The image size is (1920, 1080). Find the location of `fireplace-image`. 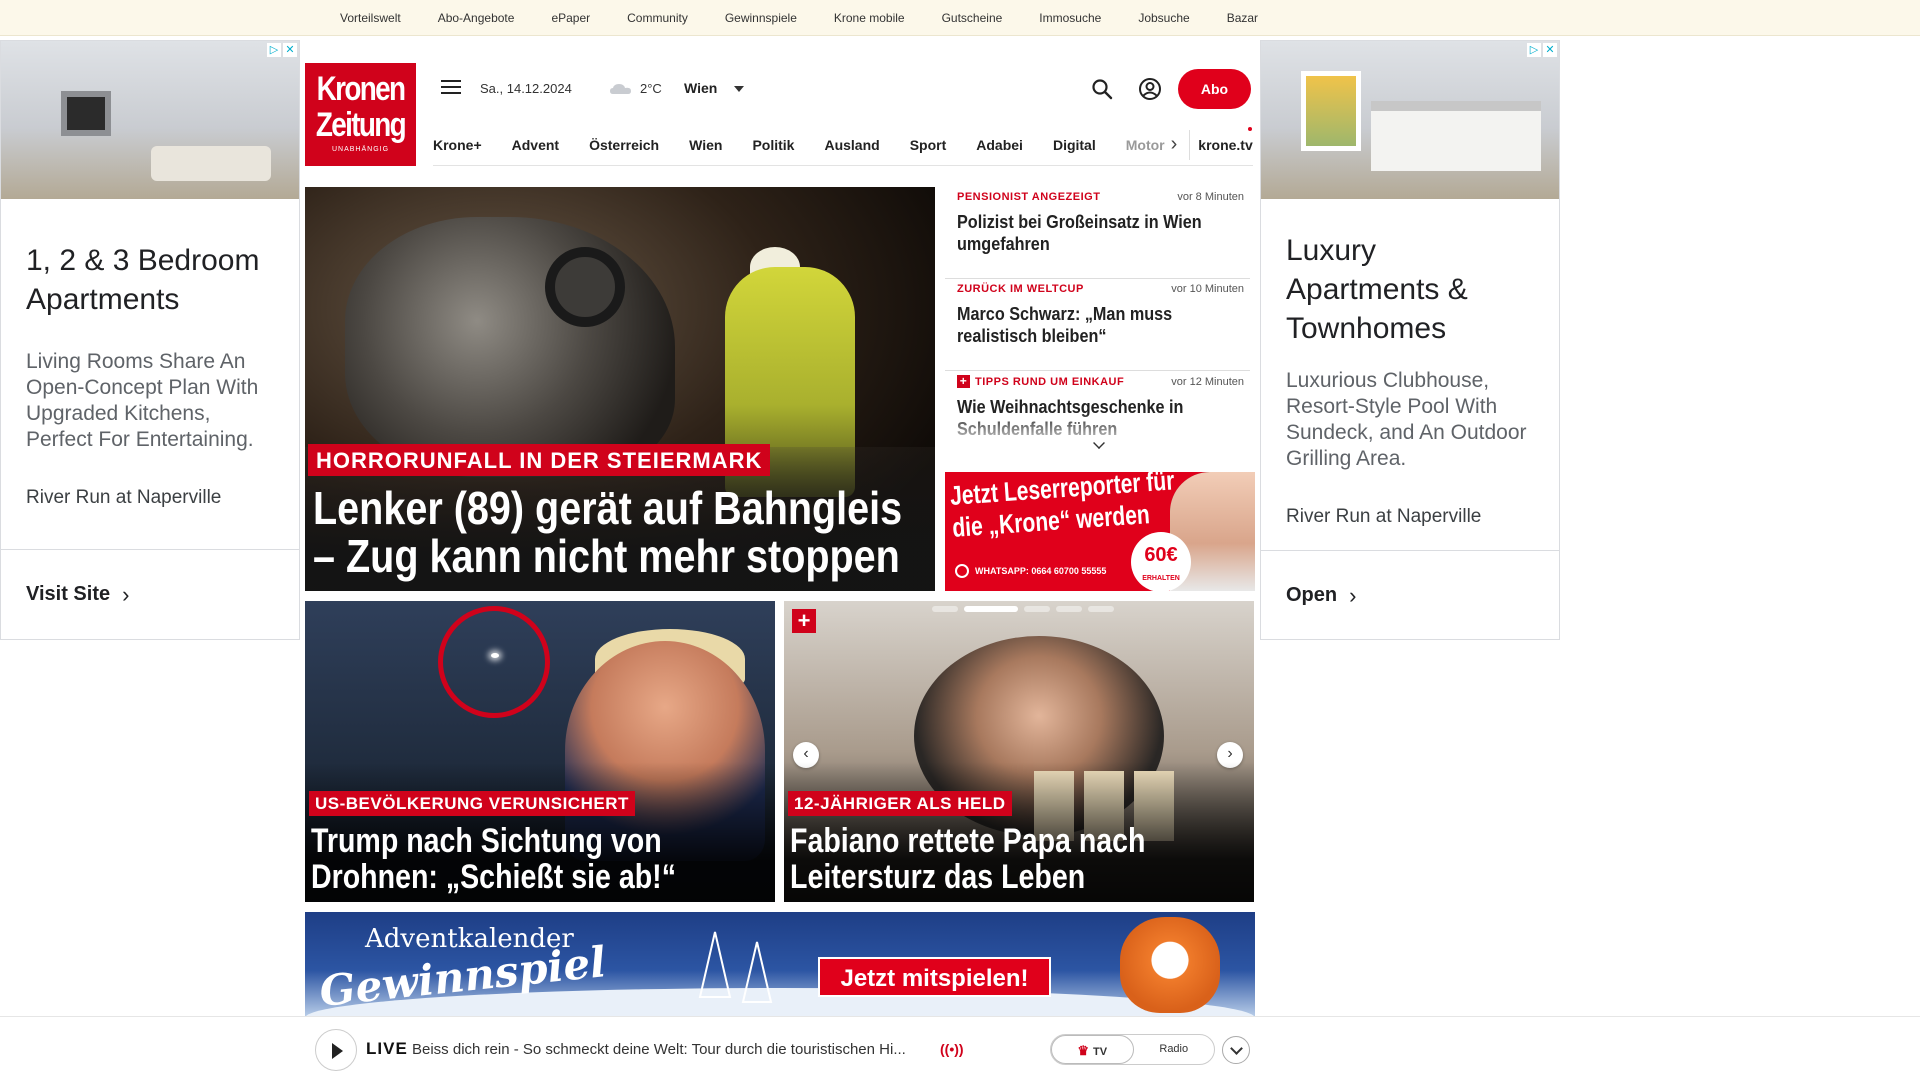

fireplace-image is located at coordinates (86, 113).